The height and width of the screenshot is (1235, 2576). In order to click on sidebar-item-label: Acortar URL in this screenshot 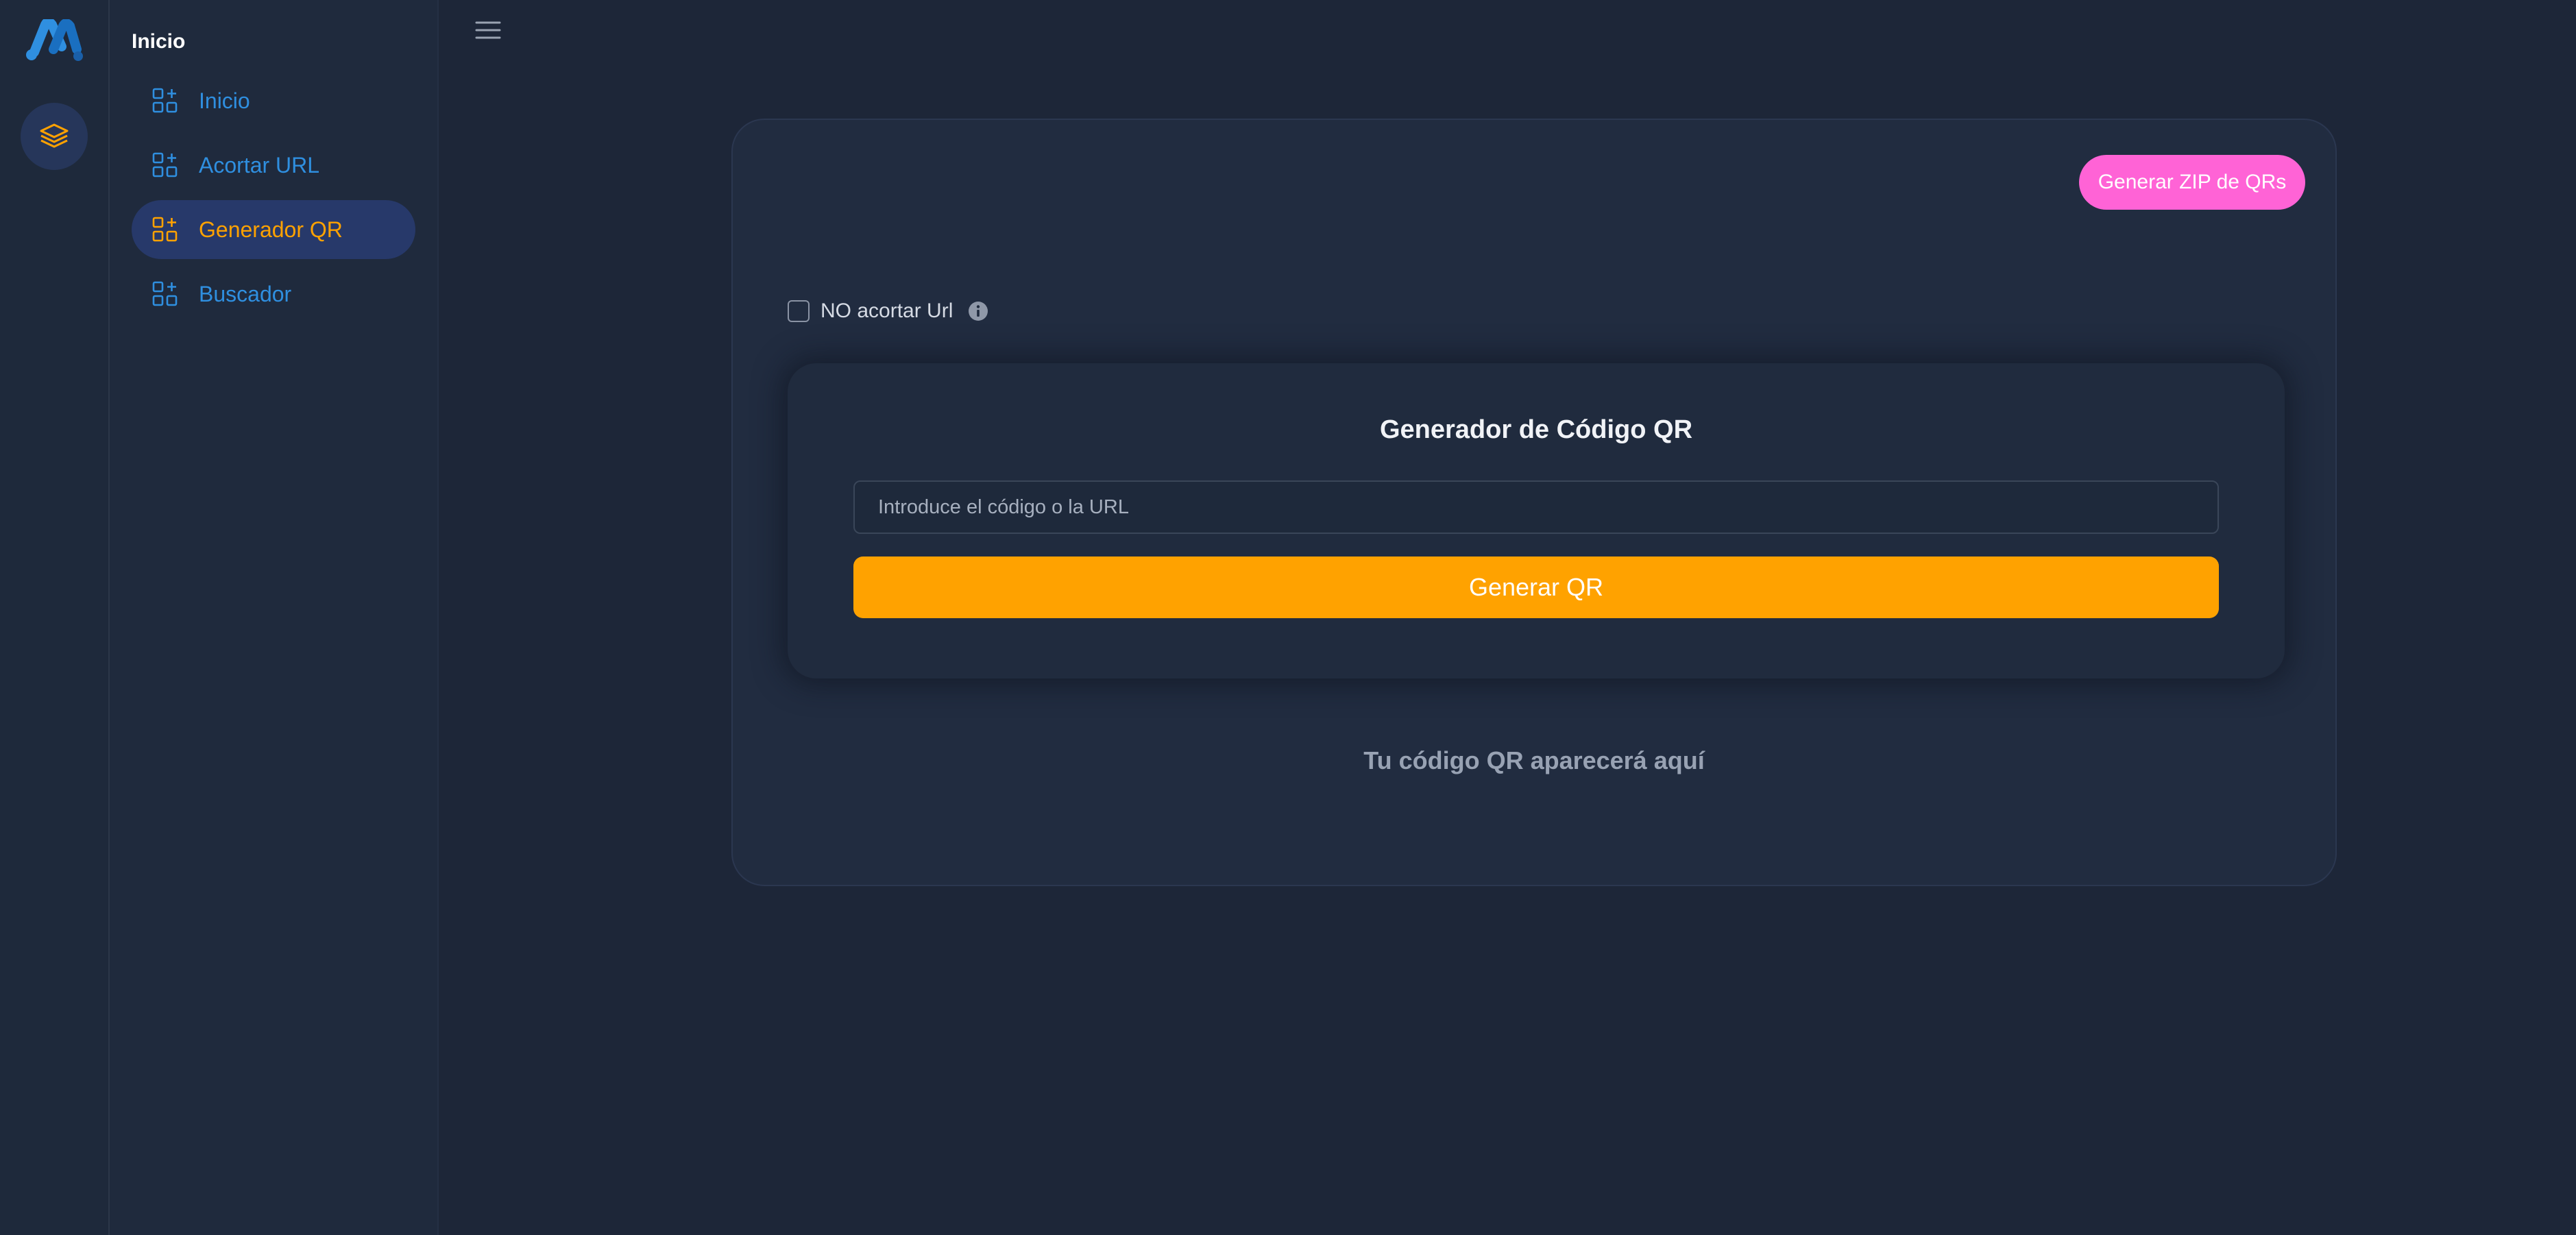, I will do `click(259, 165)`.